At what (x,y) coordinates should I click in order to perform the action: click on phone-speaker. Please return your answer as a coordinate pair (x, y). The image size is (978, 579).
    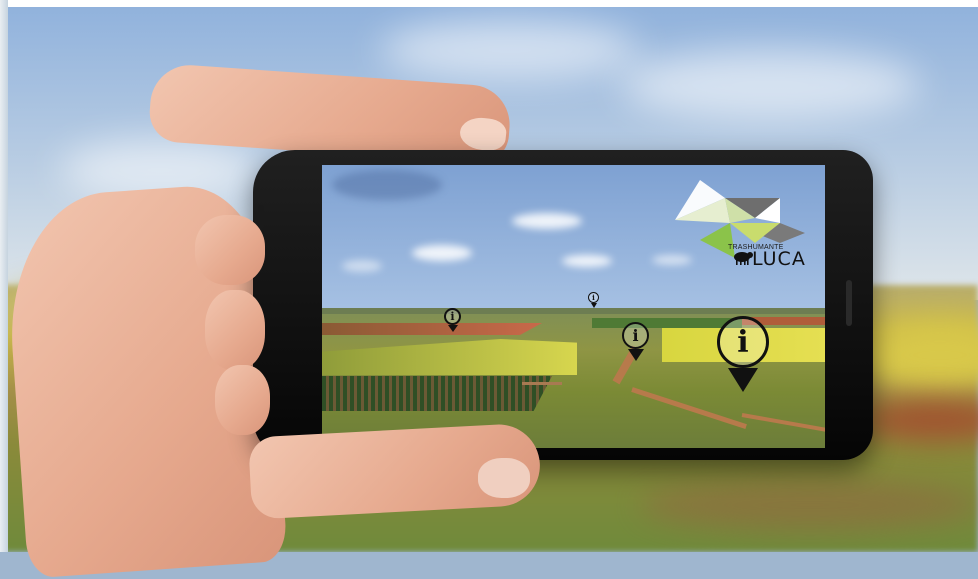
    Looking at the image, I should click on (849, 303).